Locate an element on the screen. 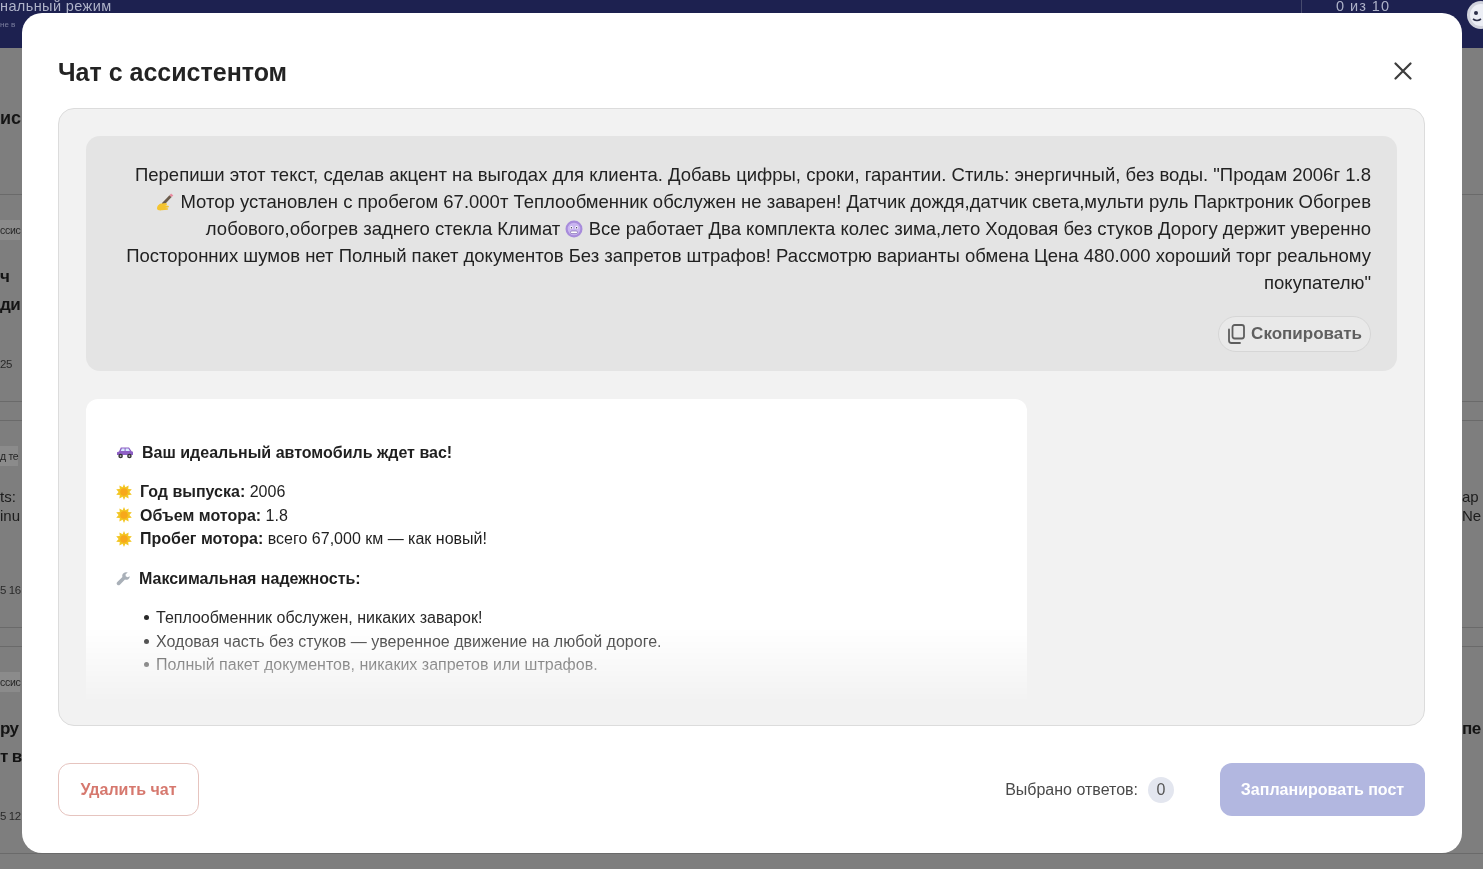 The image size is (1483, 869). delete-chat-button: Удалить чат is located at coordinates (128, 789).